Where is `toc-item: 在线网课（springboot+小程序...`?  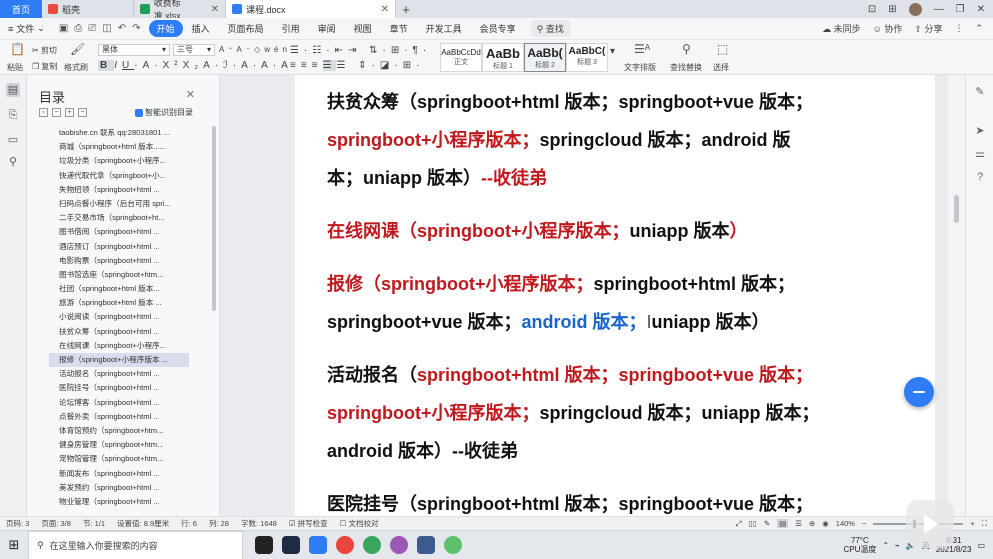
toc-item: 在线网课（springboot+小程序... is located at coordinates (119, 346).